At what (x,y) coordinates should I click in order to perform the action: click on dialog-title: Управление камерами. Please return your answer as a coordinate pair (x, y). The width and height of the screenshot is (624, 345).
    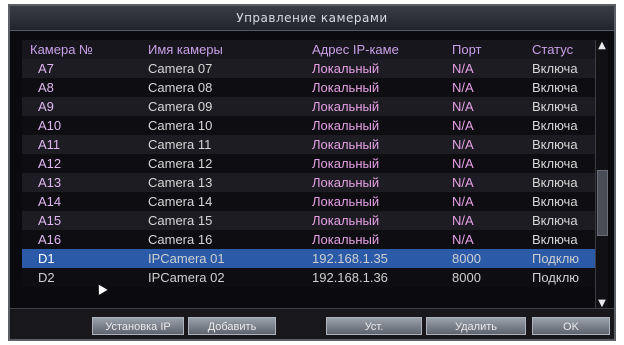
    Looking at the image, I should click on (312, 18).